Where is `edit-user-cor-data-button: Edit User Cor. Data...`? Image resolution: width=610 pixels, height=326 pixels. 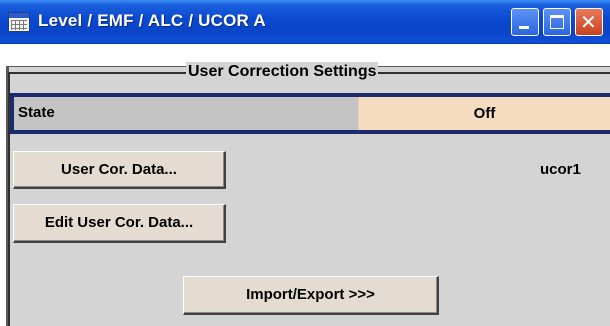 edit-user-cor-data-button: Edit User Cor. Data... is located at coordinates (119, 223).